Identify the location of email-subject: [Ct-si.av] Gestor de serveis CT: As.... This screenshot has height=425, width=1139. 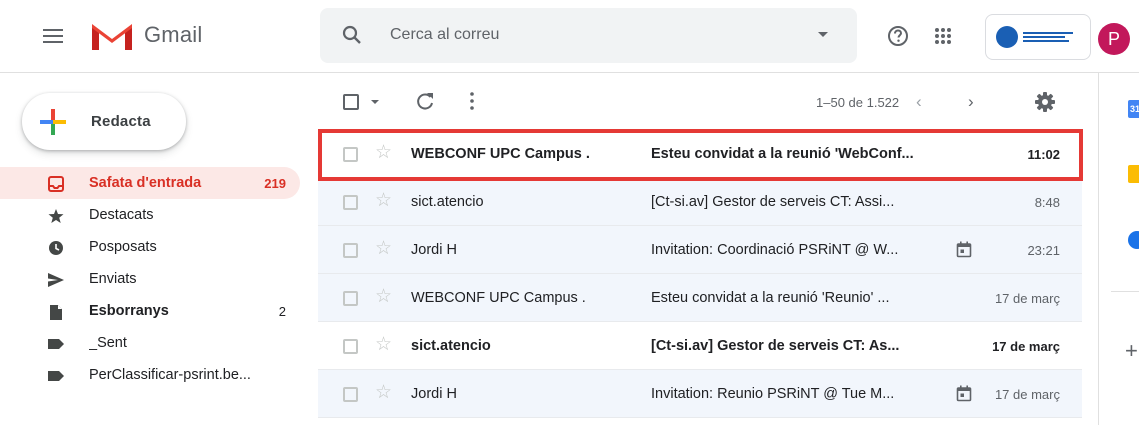
(775, 346).